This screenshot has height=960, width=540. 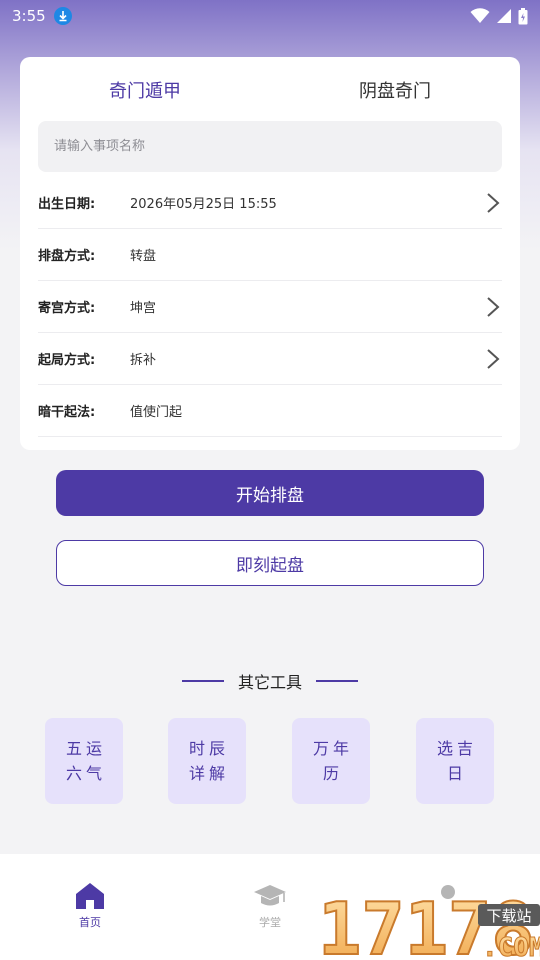 What do you see at coordinates (67, 256) in the screenshot?
I see `row-label: 排盘方式:` at bounding box center [67, 256].